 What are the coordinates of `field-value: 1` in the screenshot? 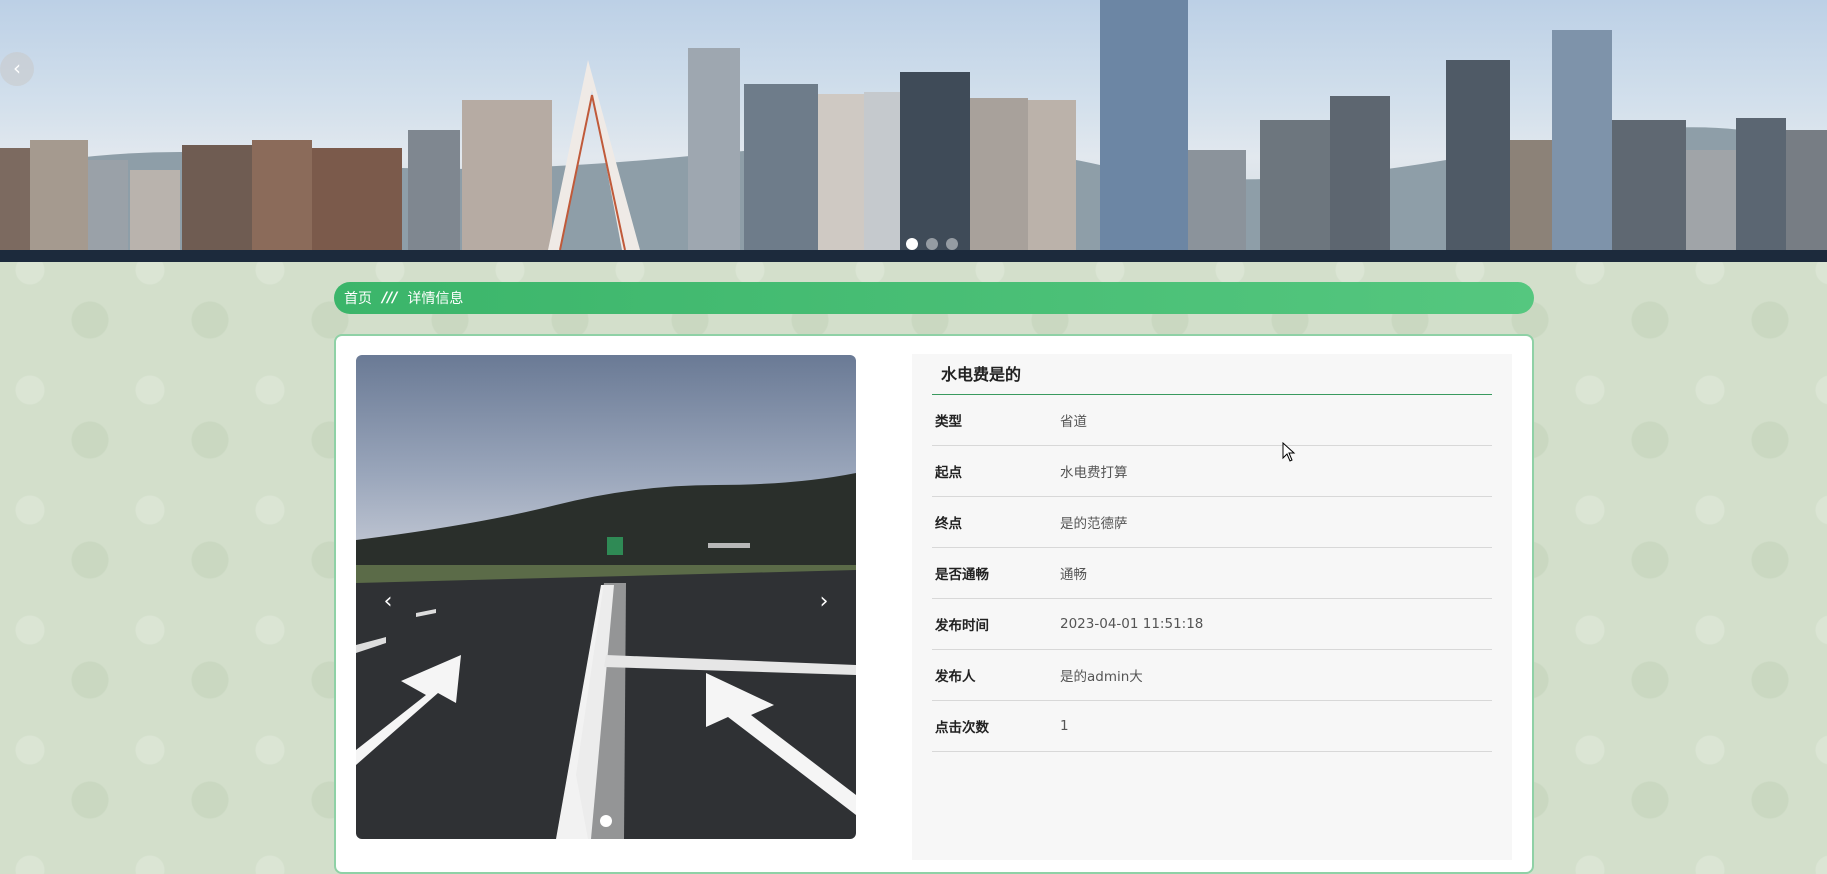 It's located at (1064, 726).